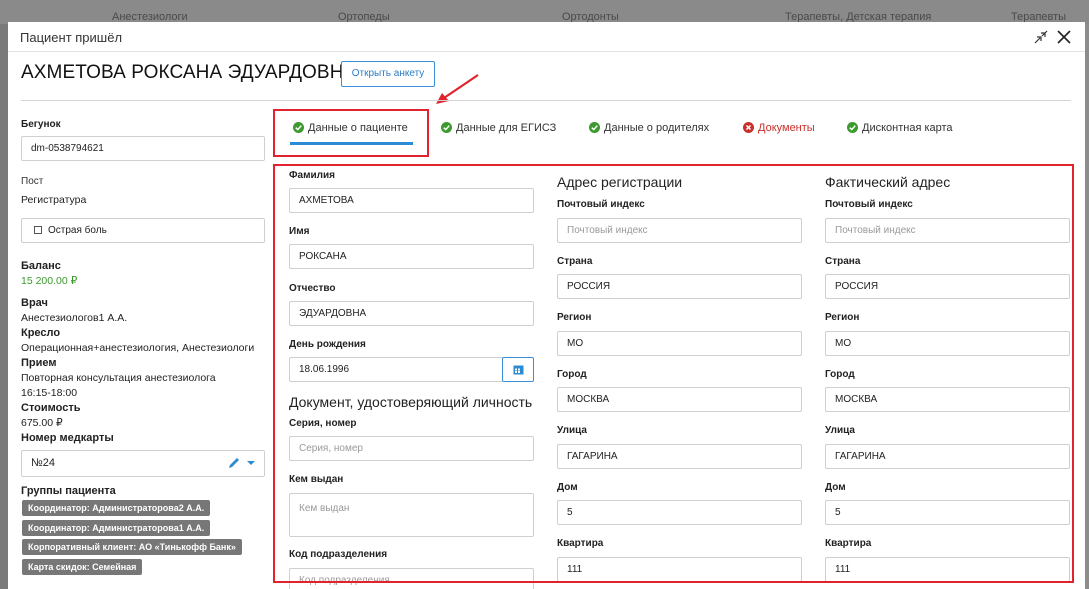 This screenshot has height=589, width=1089. I want to click on collapse-icon, so click(1041, 37).